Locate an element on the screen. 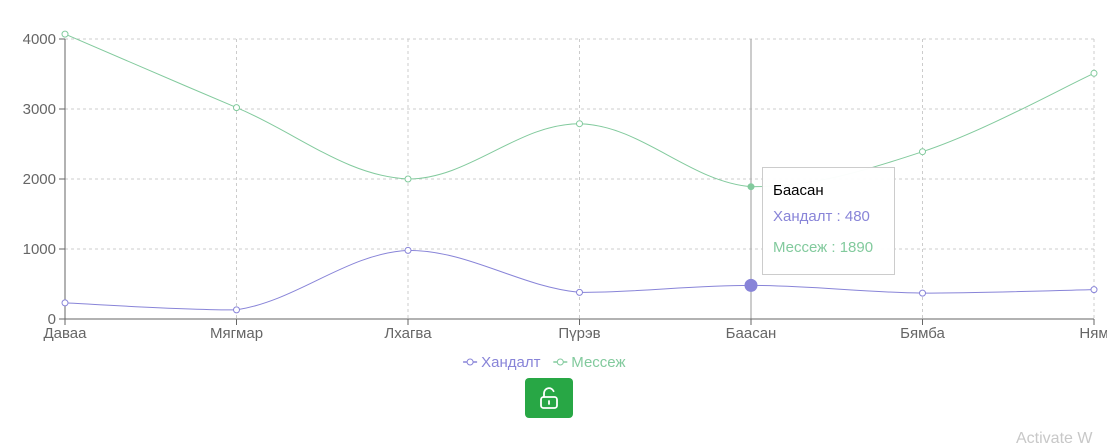 The image size is (1107, 446). legend-label: Мессеж is located at coordinates (598, 362).